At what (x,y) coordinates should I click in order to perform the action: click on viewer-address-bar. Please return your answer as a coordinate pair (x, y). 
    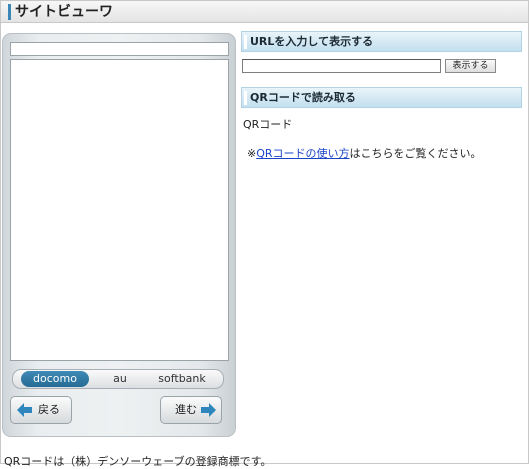
    Looking at the image, I should click on (119, 49).